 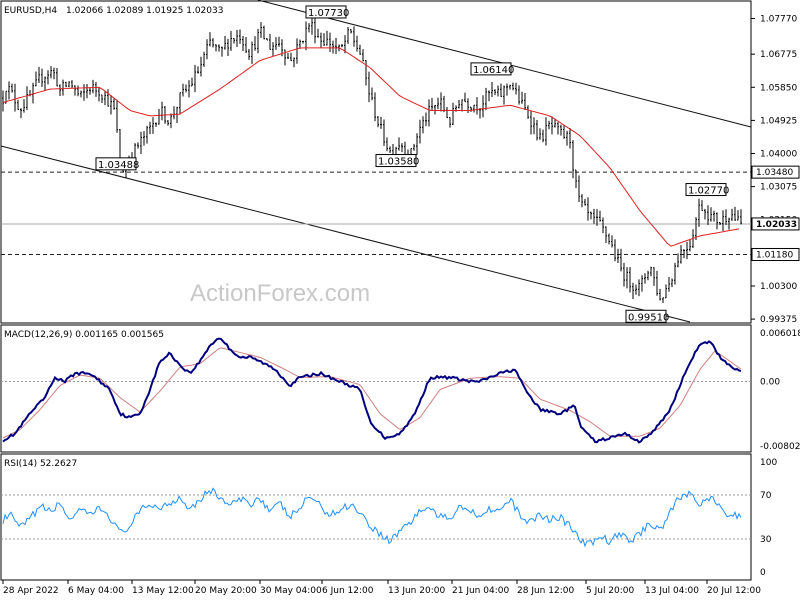 I want to click on price-annotation-label: 1.02770, so click(x=708, y=191).